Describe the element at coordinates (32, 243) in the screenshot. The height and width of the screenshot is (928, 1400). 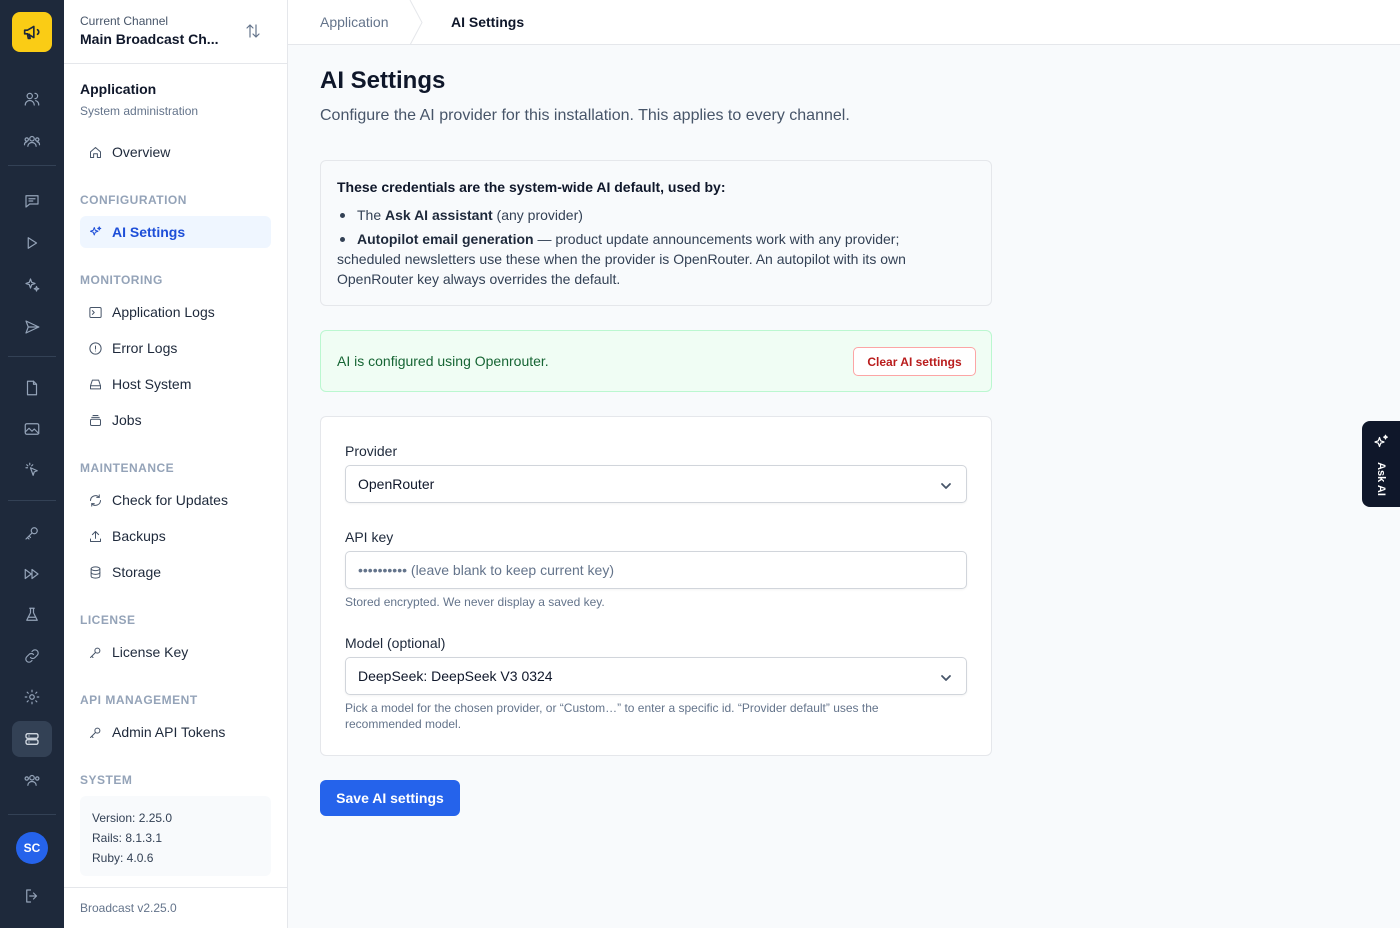
I see `play-icon` at that location.